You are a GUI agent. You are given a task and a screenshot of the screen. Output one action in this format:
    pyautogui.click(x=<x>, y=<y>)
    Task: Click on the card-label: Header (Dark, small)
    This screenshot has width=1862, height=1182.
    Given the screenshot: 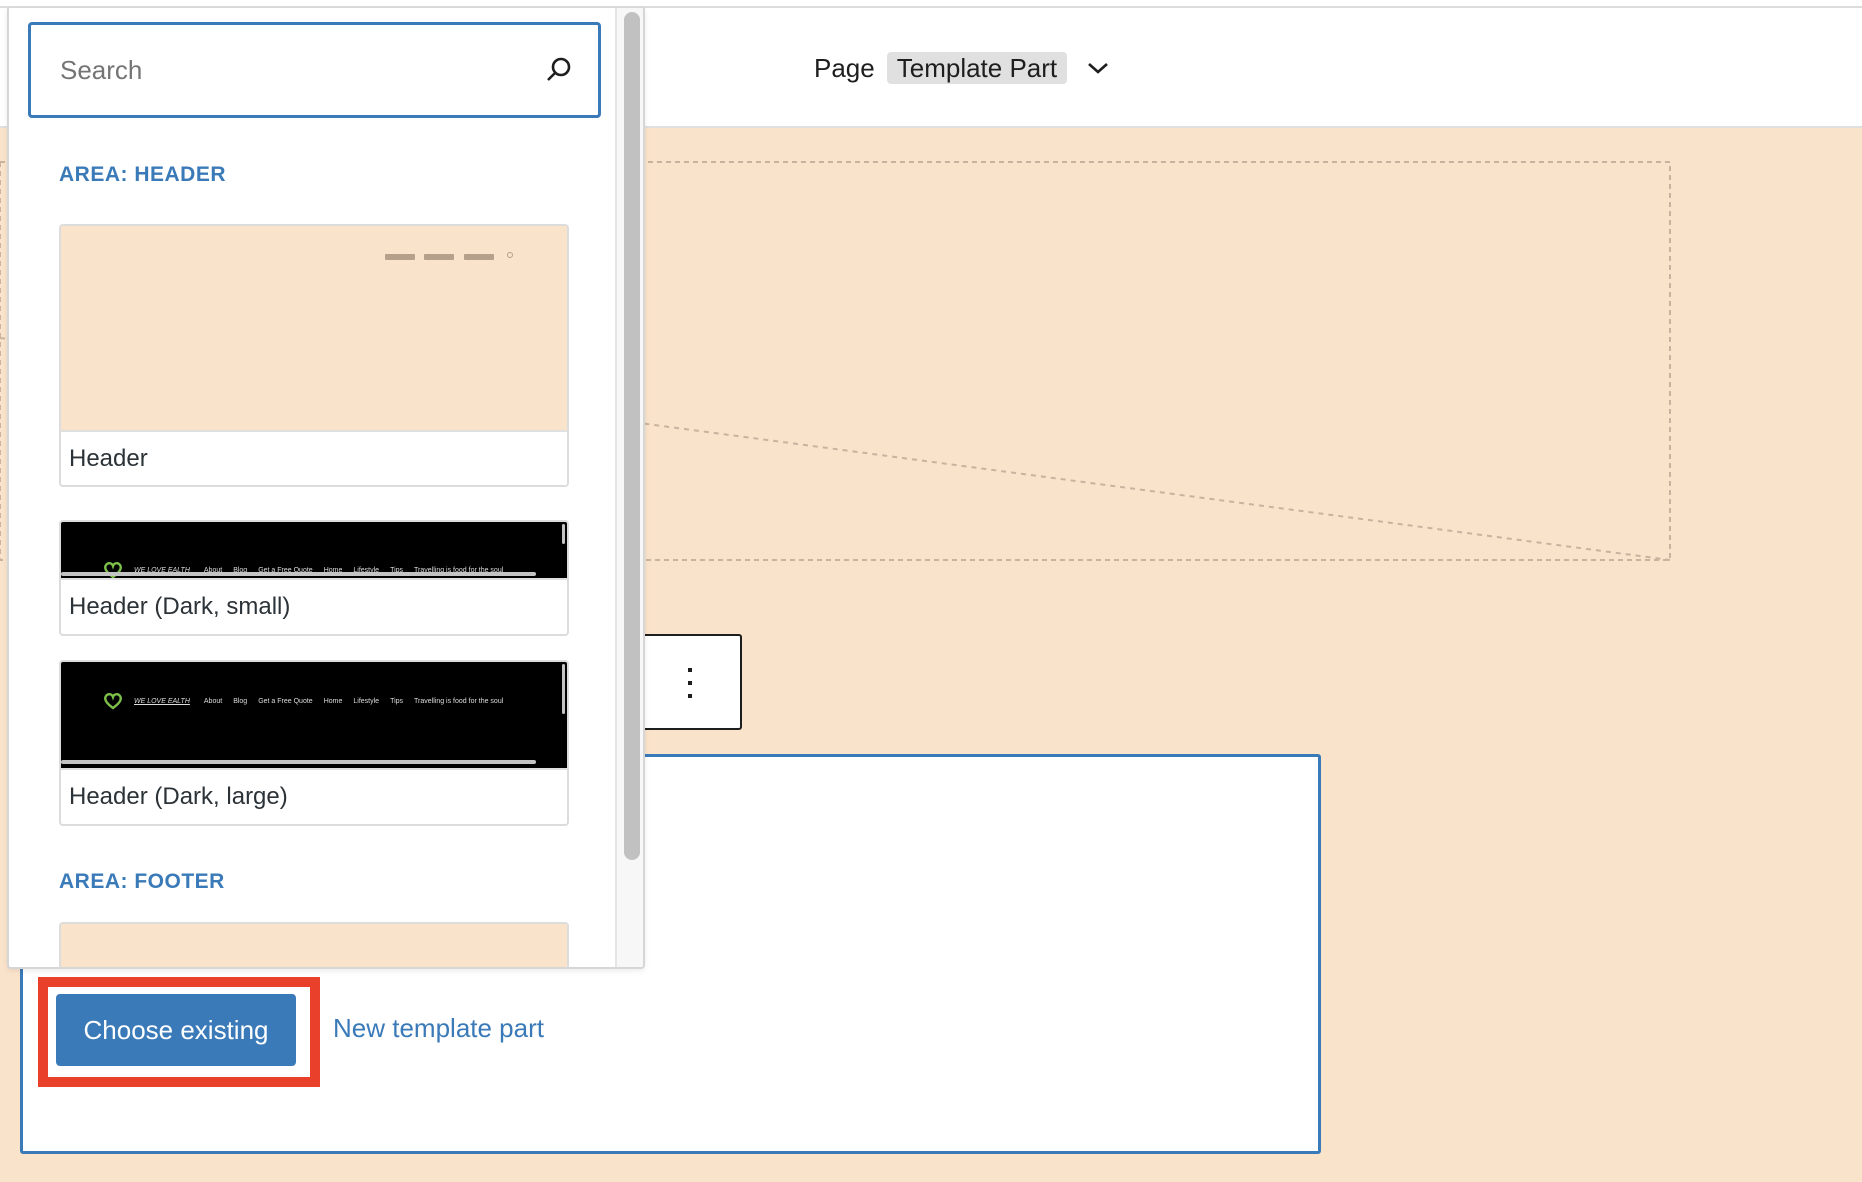 What is the action you would take?
    pyautogui.click(x=314, y=606)
    